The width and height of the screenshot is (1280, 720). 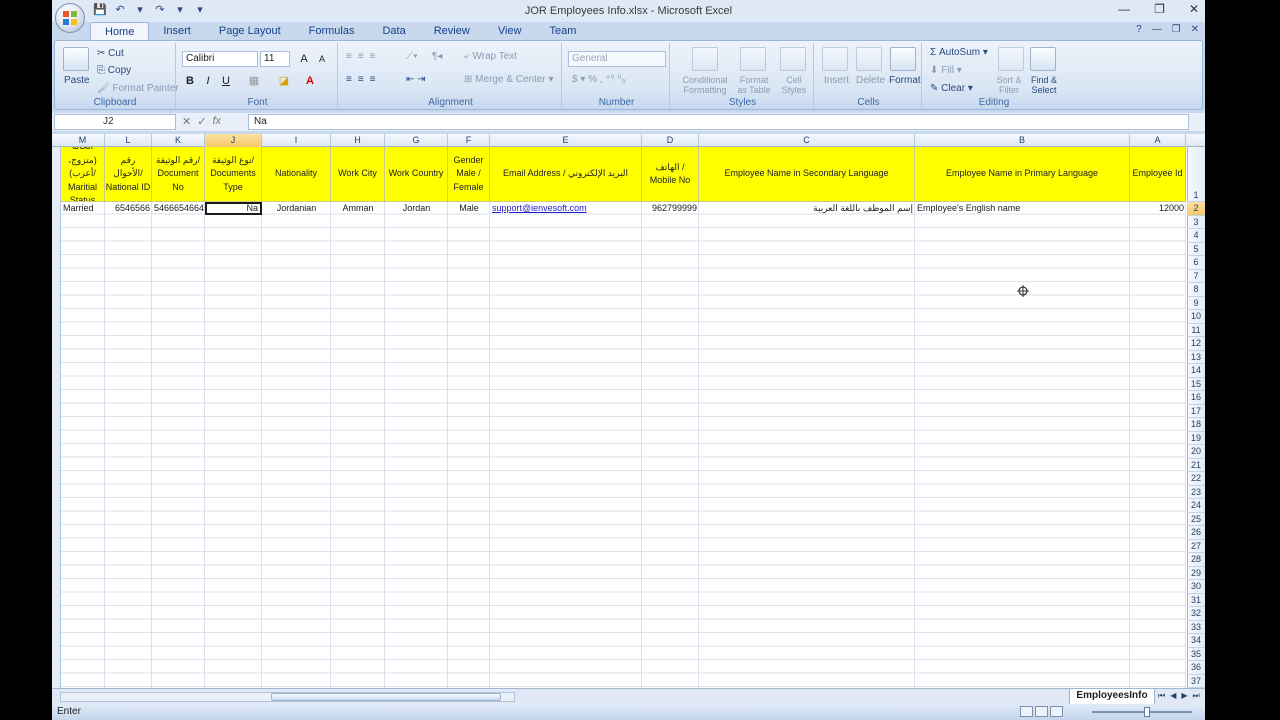 What do you see at coordinates (1196, 290) in the screenshot?
I see `row-header-8: 8` at bounding box center [1196, 290].